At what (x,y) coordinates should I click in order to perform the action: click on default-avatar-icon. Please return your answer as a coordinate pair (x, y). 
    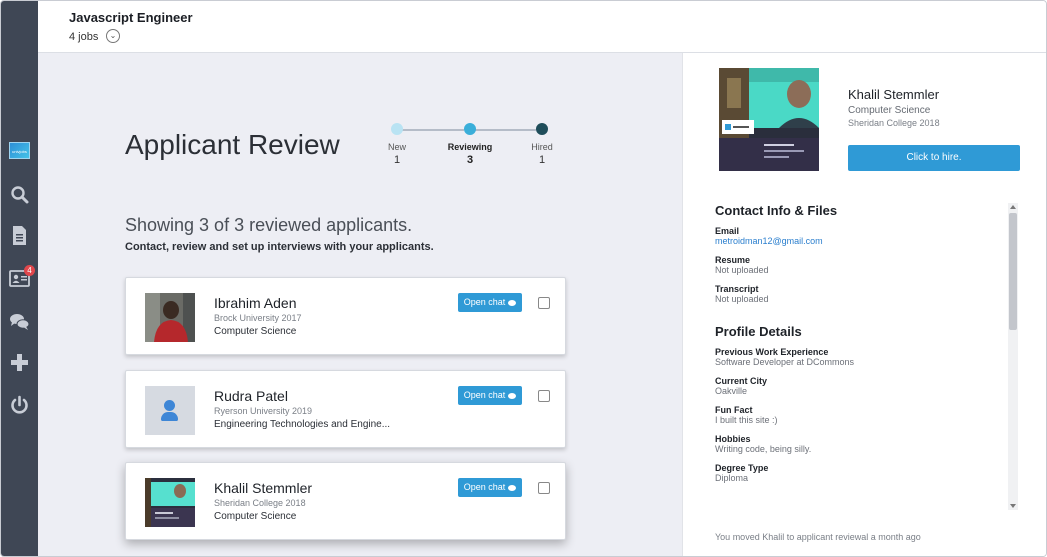
    Looking at the image, I should click on (170, 410).